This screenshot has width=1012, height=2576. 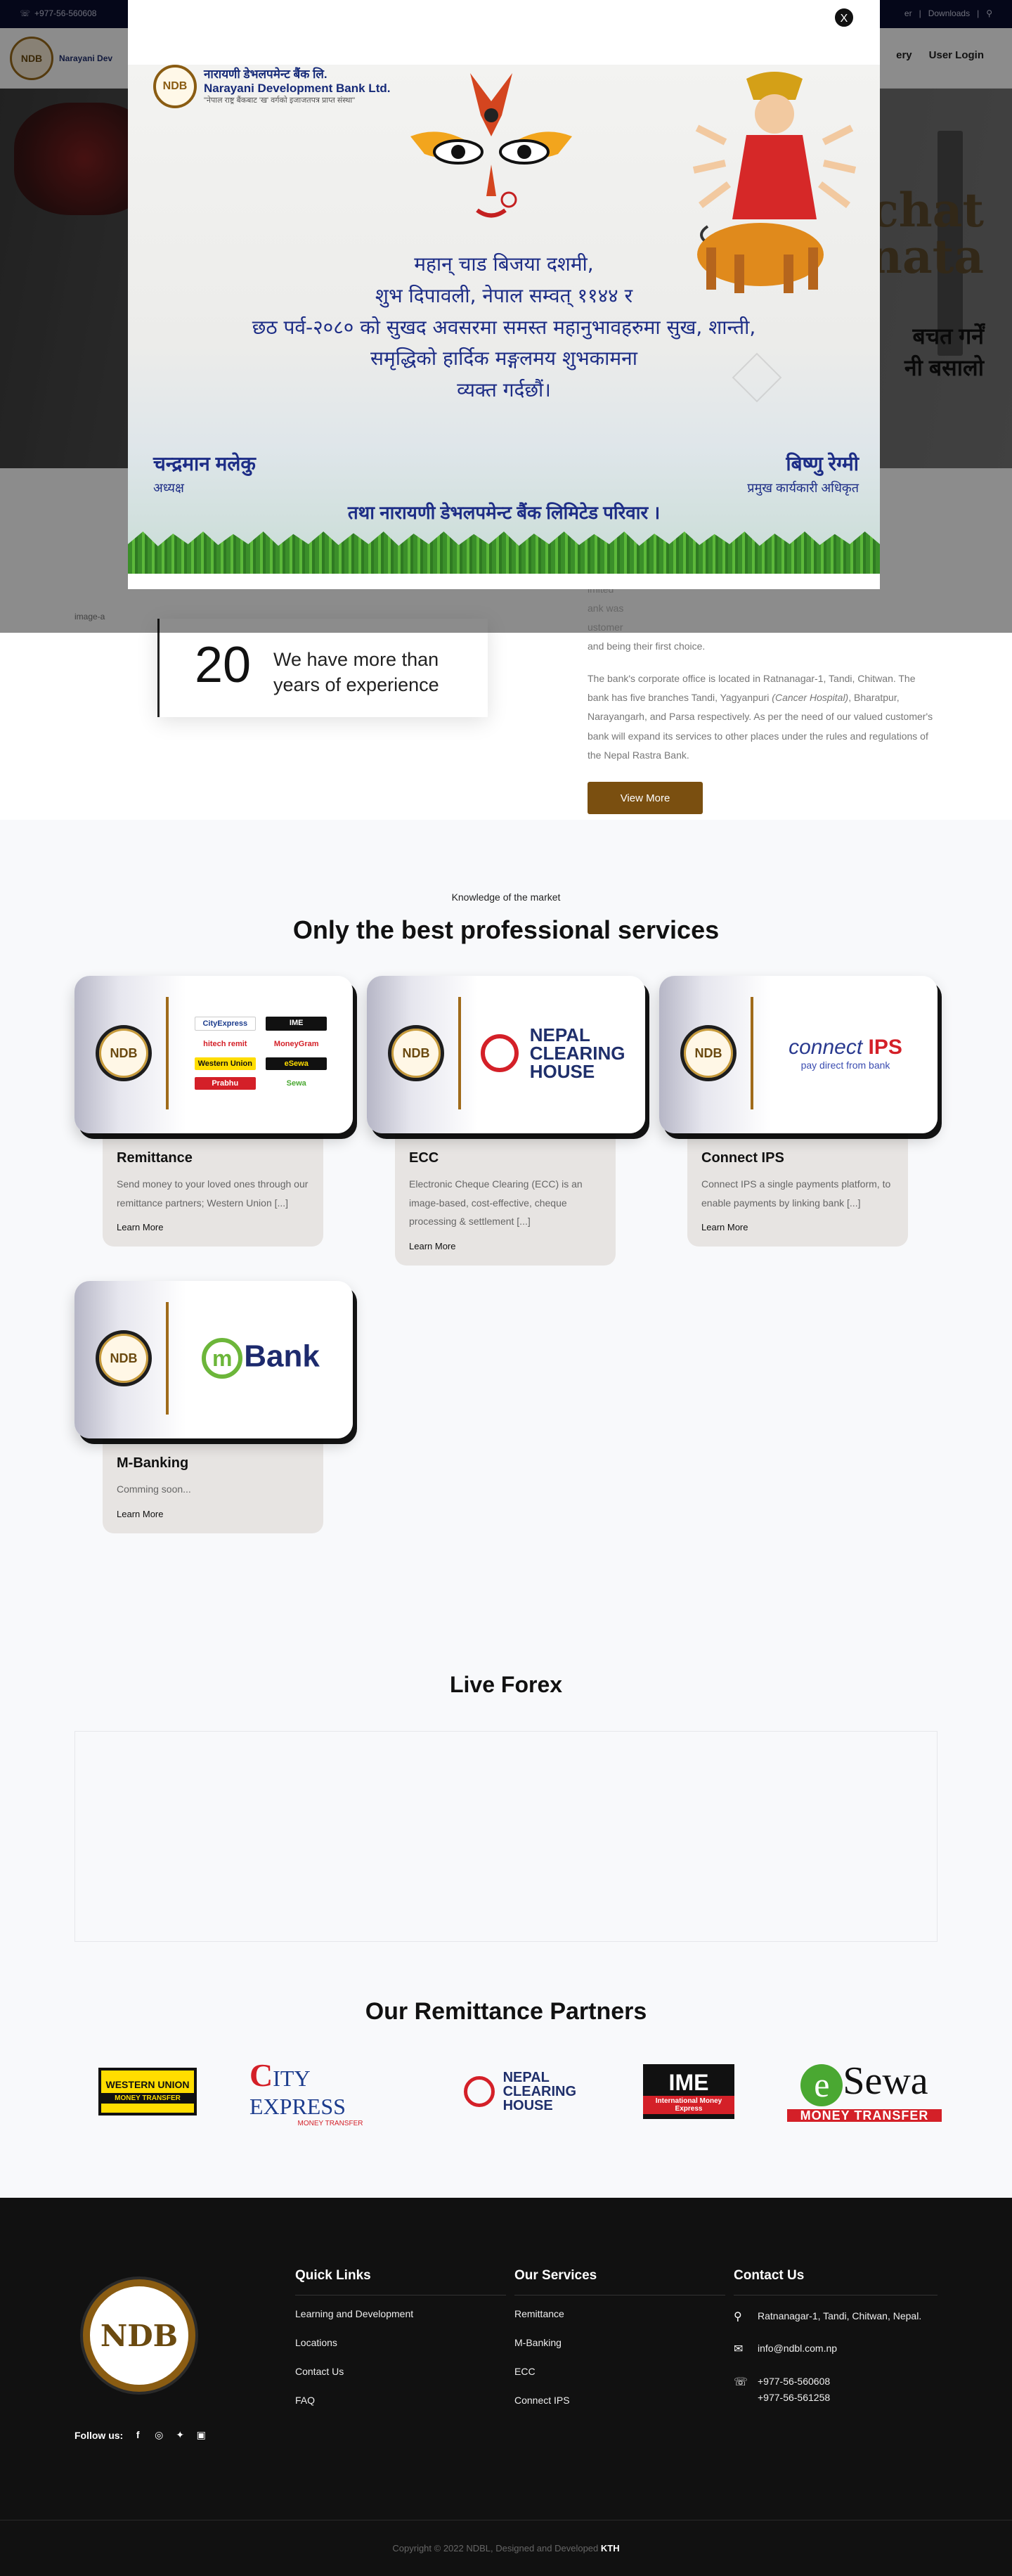 I want to click on service-name: M-Banking, so click(x=153, y=1463).